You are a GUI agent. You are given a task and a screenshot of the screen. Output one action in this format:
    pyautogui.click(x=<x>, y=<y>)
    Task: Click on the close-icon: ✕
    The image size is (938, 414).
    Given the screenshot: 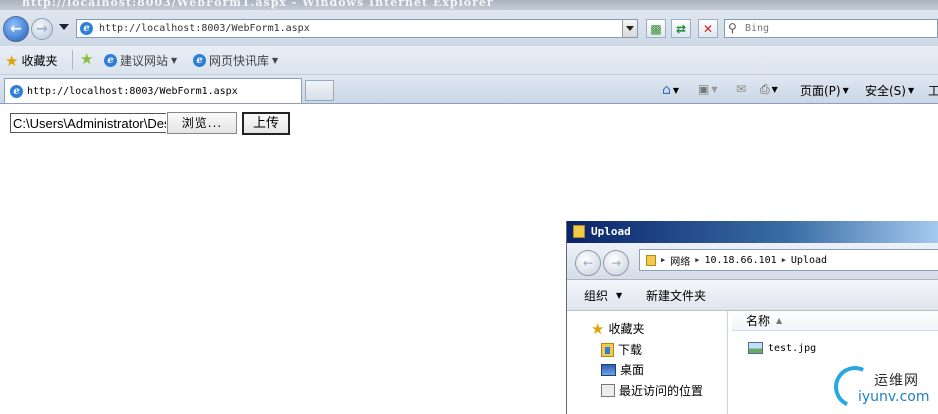 What is the action you would take?
    pyautogui.click(x=708, y=28)
    